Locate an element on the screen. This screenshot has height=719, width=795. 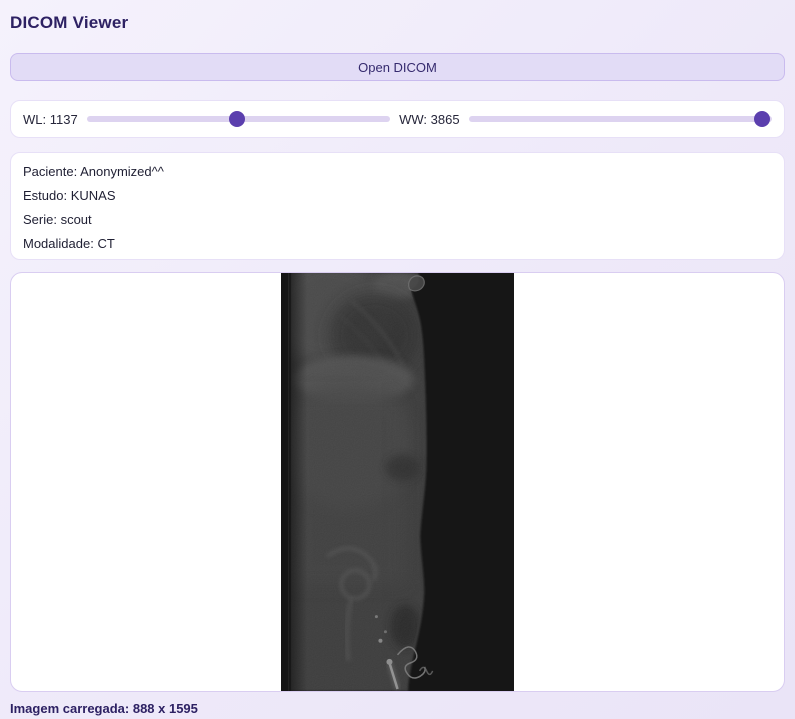
ww-slider-track is located at coordinates (620, 119).